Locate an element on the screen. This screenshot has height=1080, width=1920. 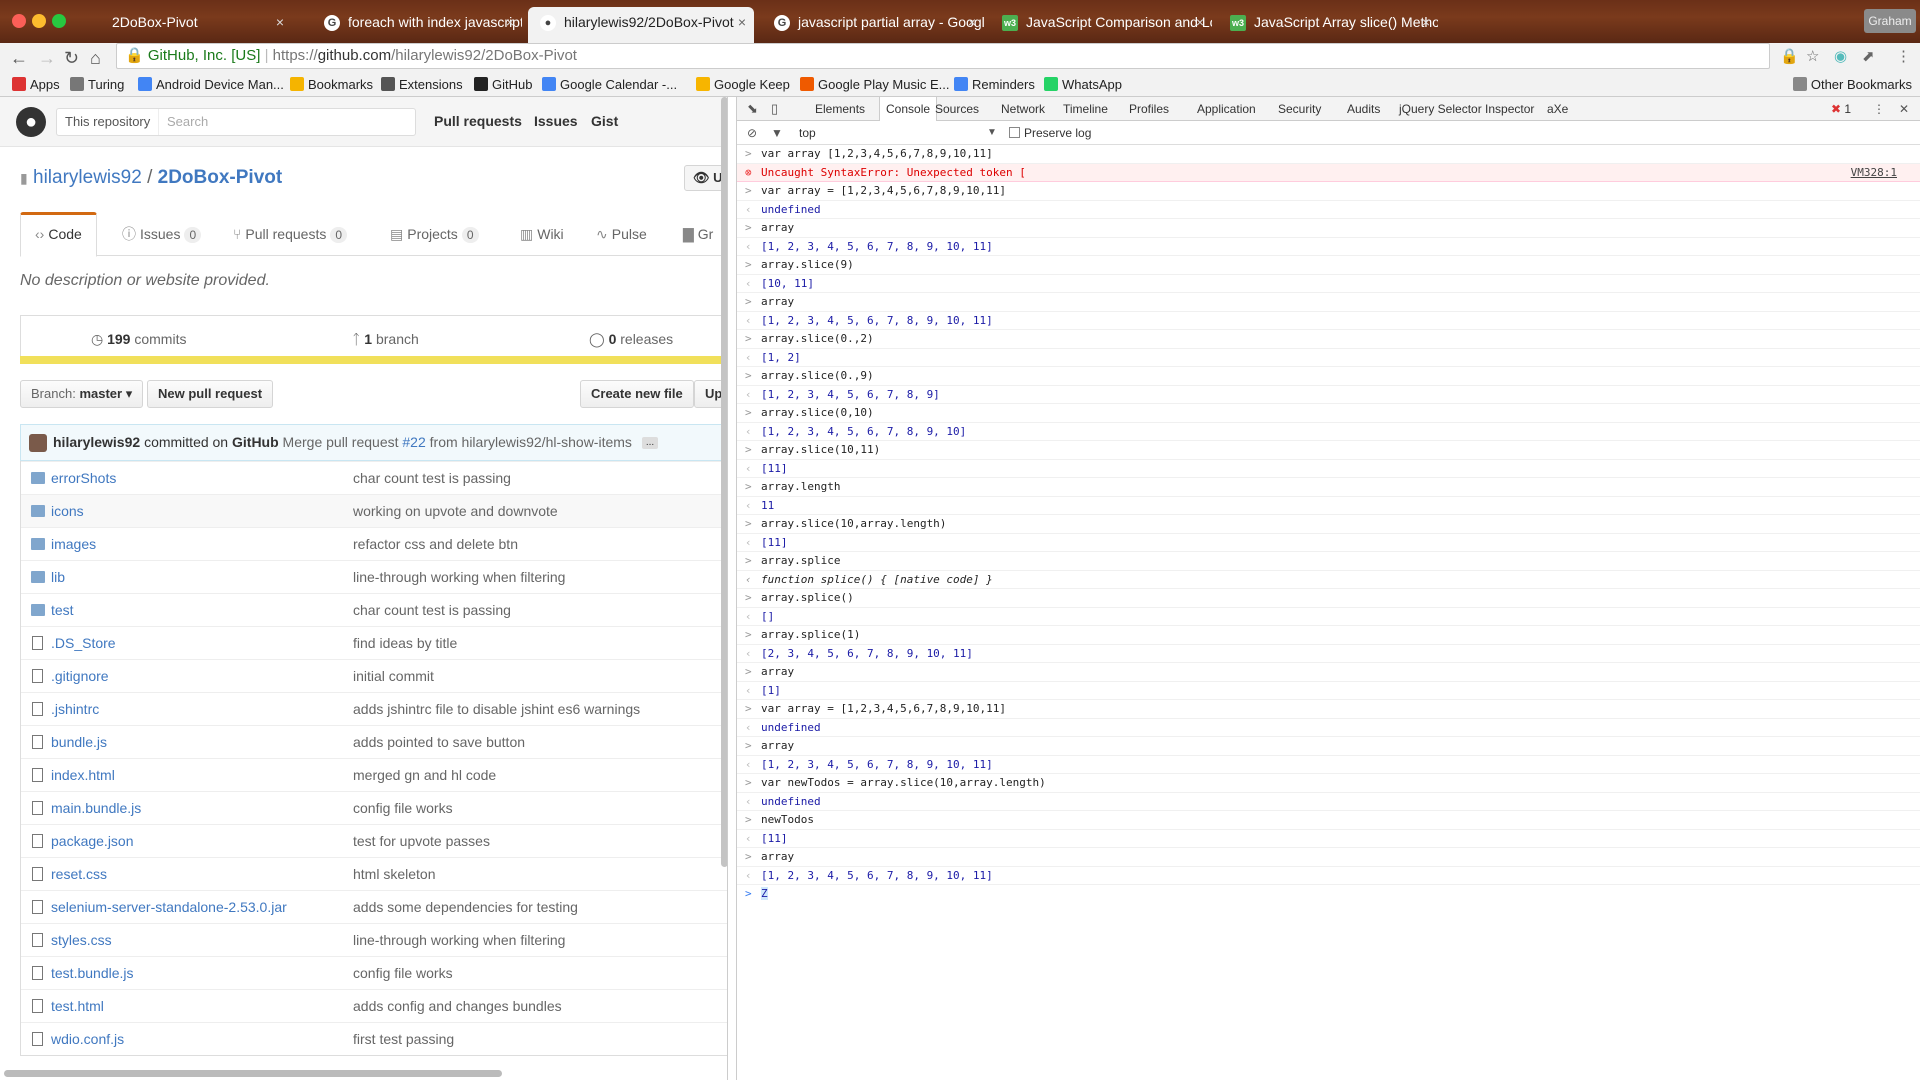
other-bookmarks: Other Bookmarks is located at coordinates (1852, 85).